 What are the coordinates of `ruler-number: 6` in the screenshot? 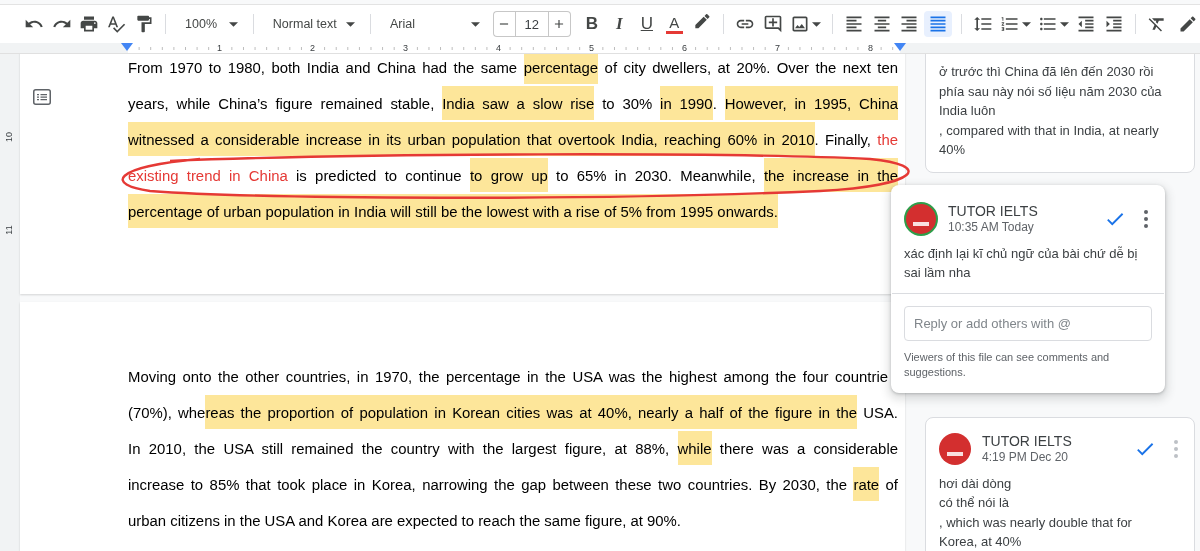 It's located at (684, 48).